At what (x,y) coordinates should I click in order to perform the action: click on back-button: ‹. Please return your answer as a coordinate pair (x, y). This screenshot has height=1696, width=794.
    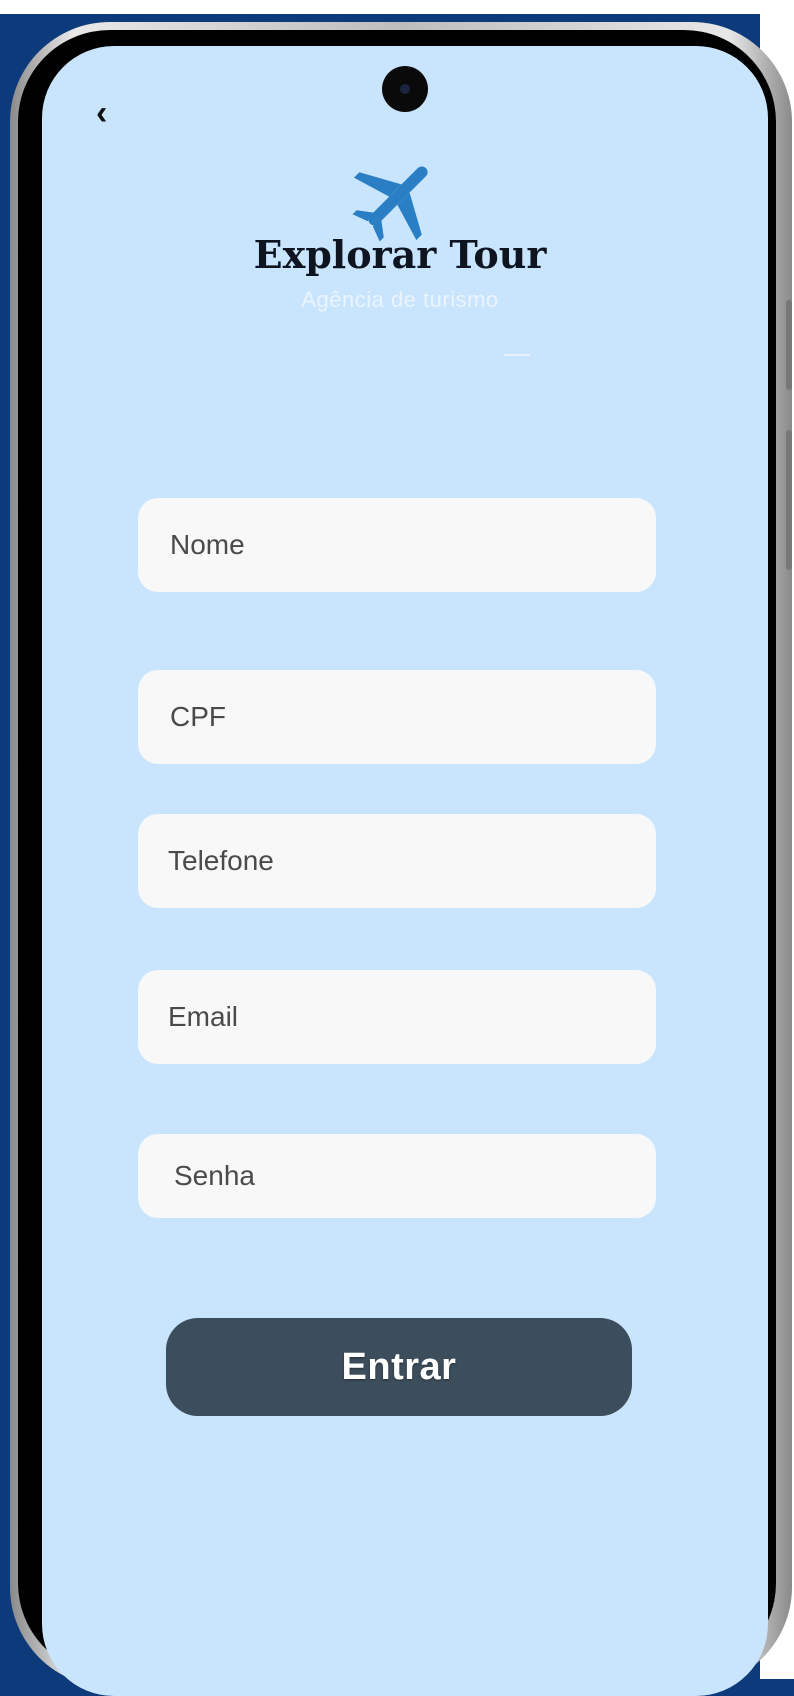
    Looking at the image, I should click on (108, 113).